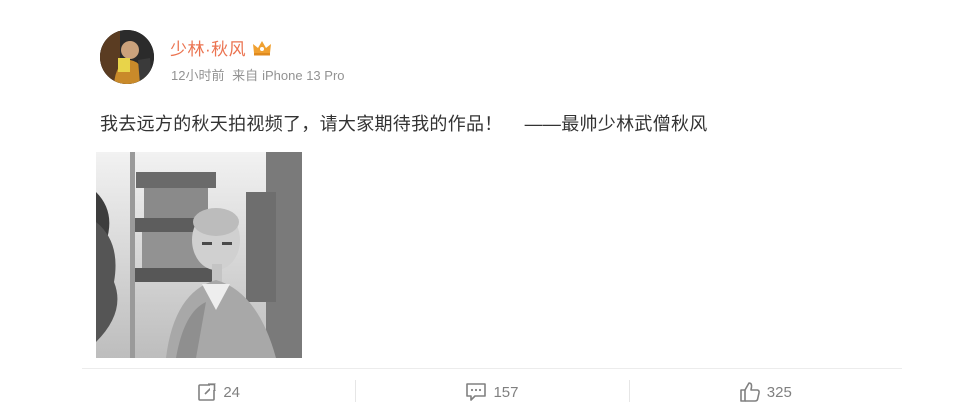 This screenshot has height=414, width=962. I want to click on action-divider, so click(492, 368).